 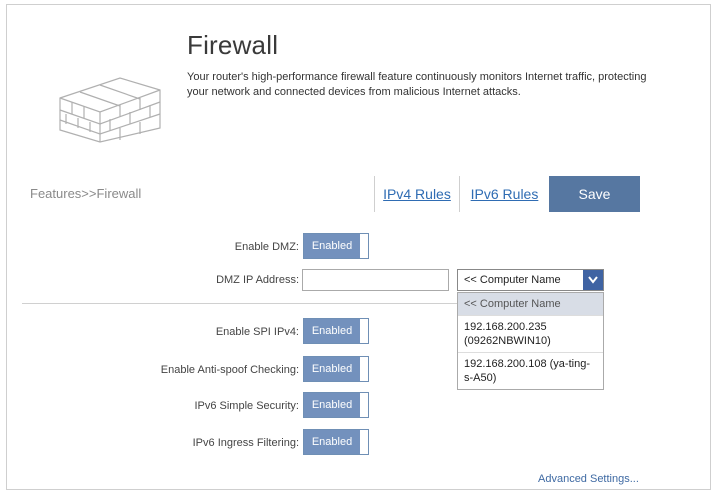 What do you see at coordinates (257, 280) in the screenshot?
I see `dmz-ip-label: DMZ IP Address:` at bounding box center [257, 280].